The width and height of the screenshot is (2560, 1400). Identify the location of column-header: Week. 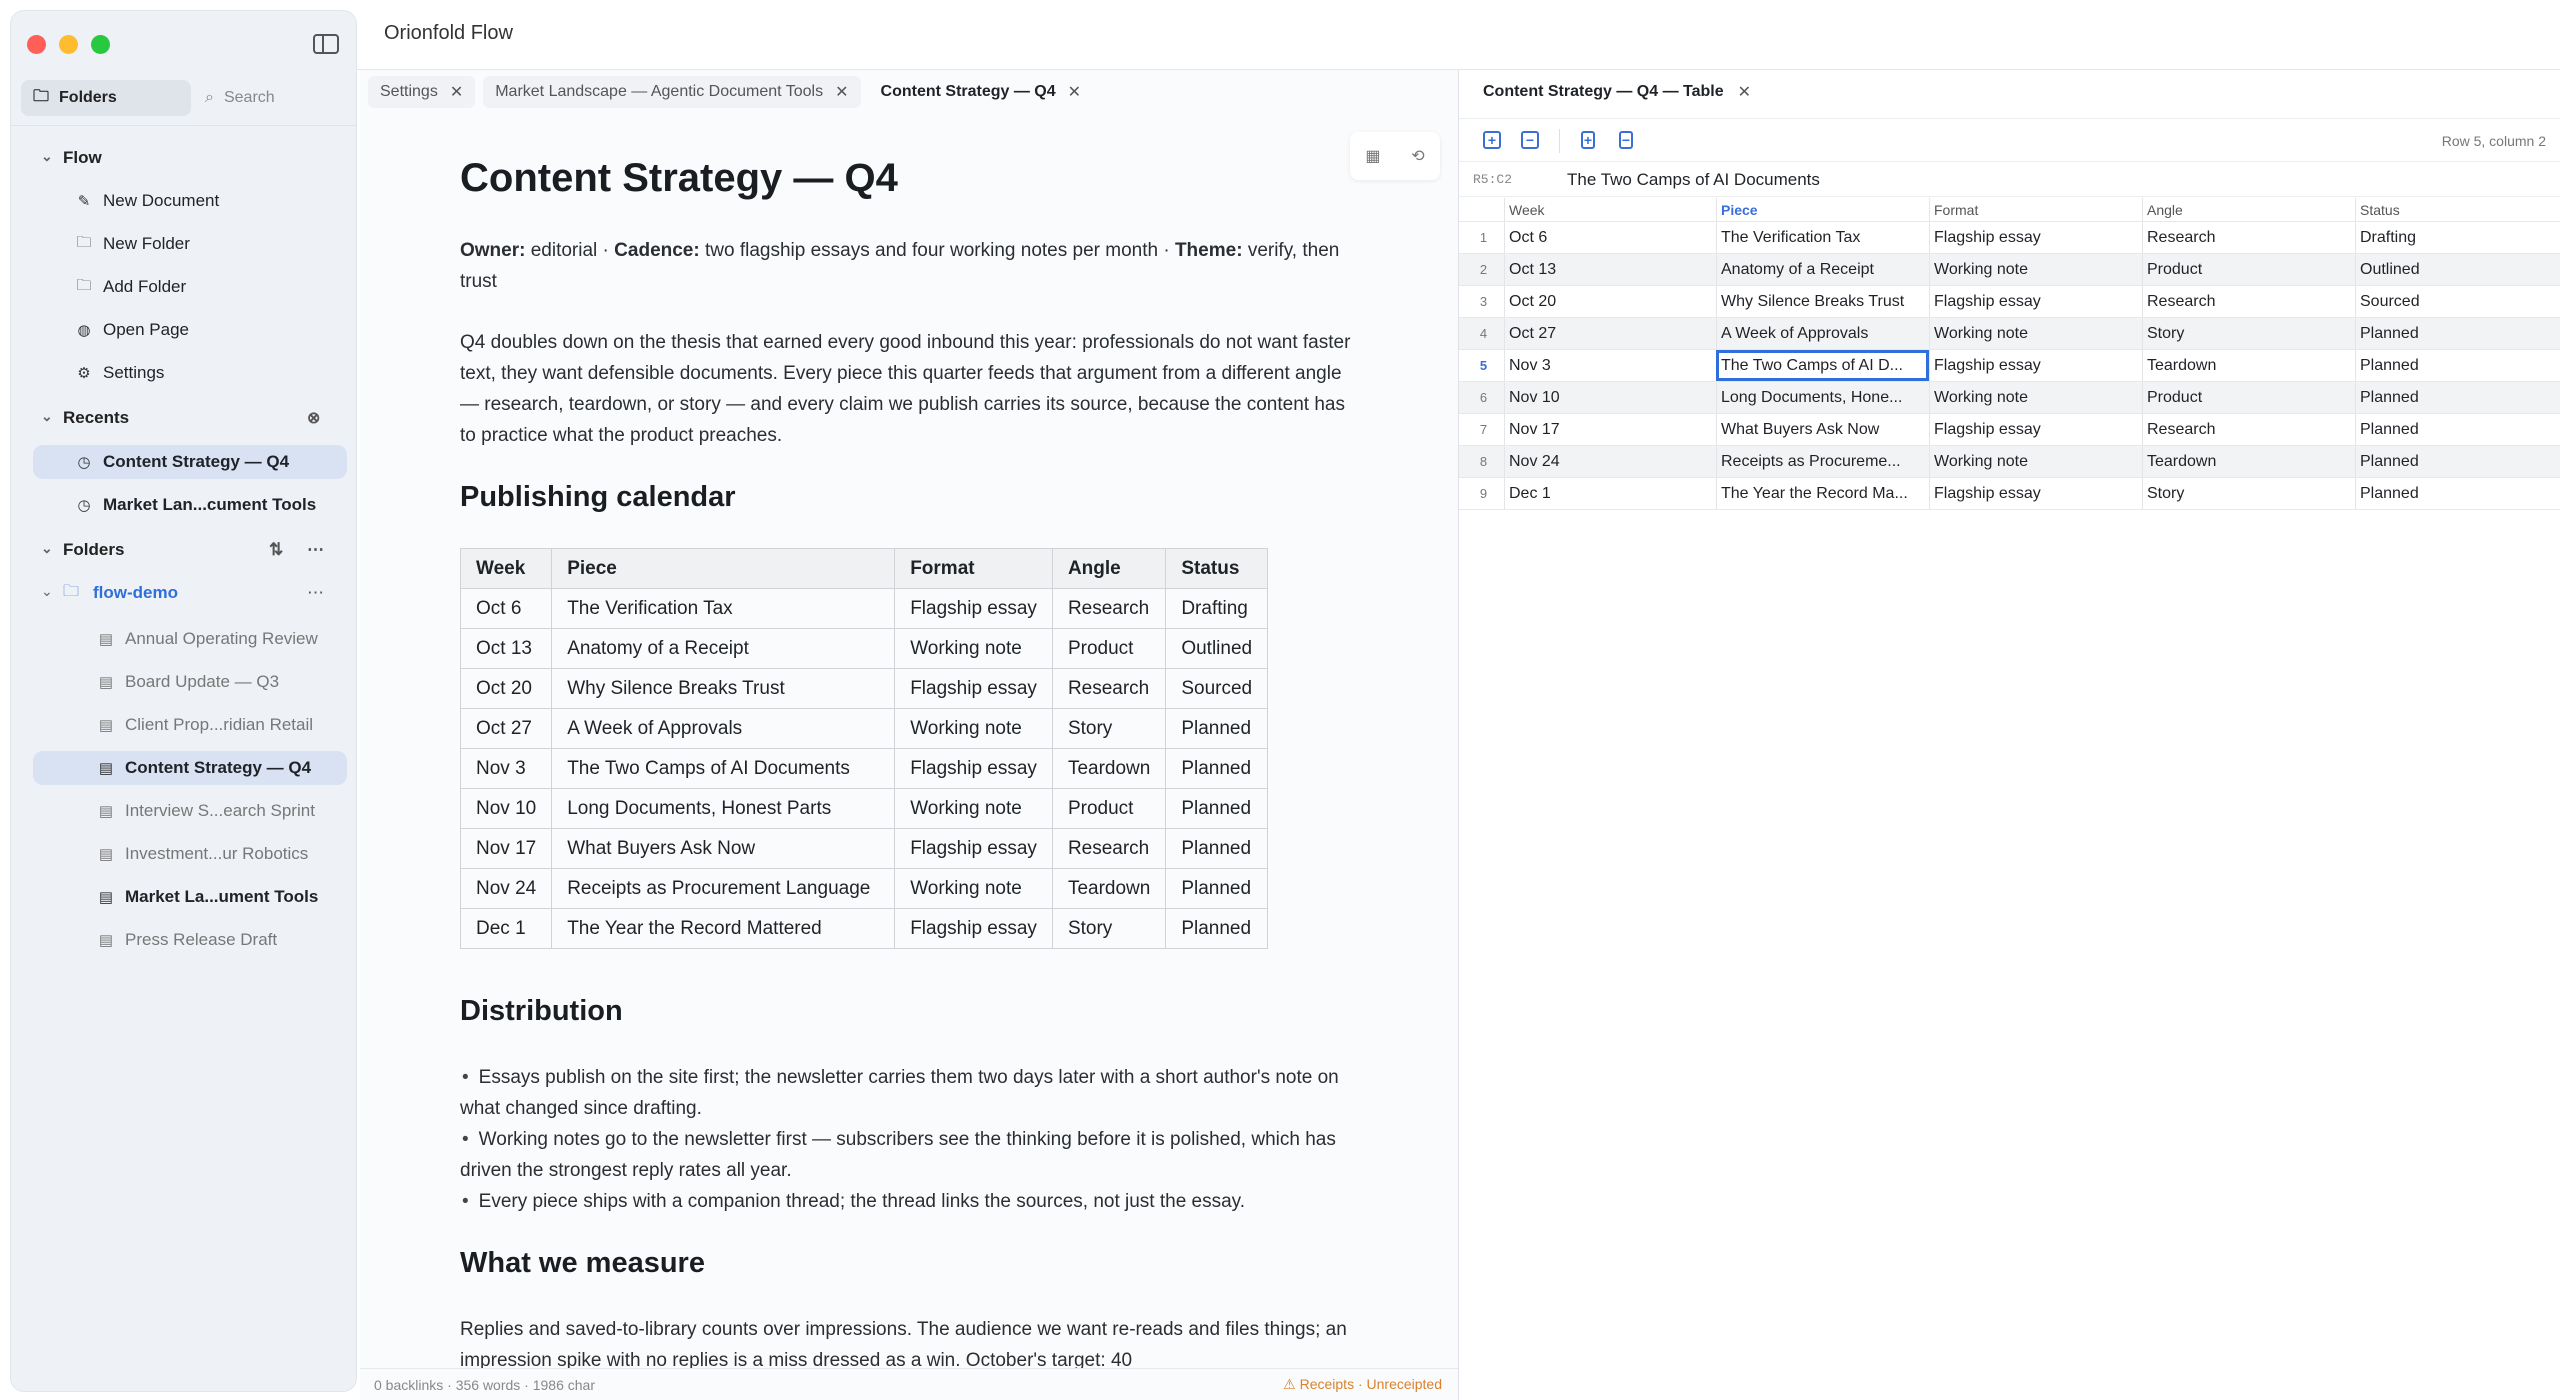
(1610, 209).